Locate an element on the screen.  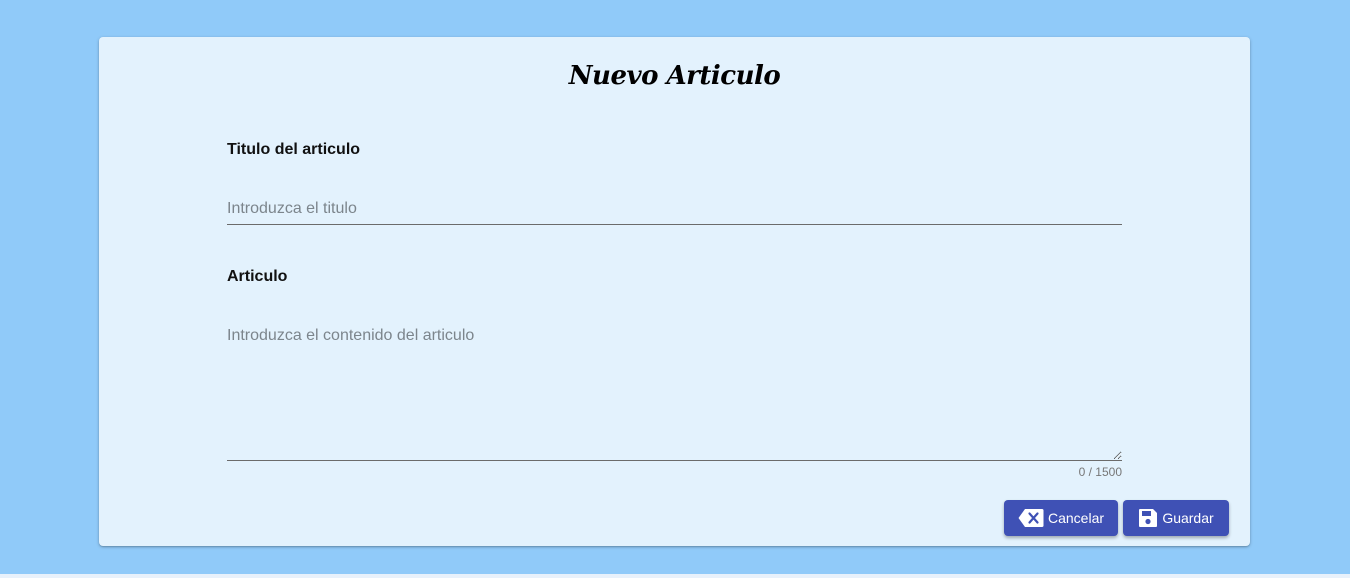
article-label: Articulo is located at coordinates (257, 276).